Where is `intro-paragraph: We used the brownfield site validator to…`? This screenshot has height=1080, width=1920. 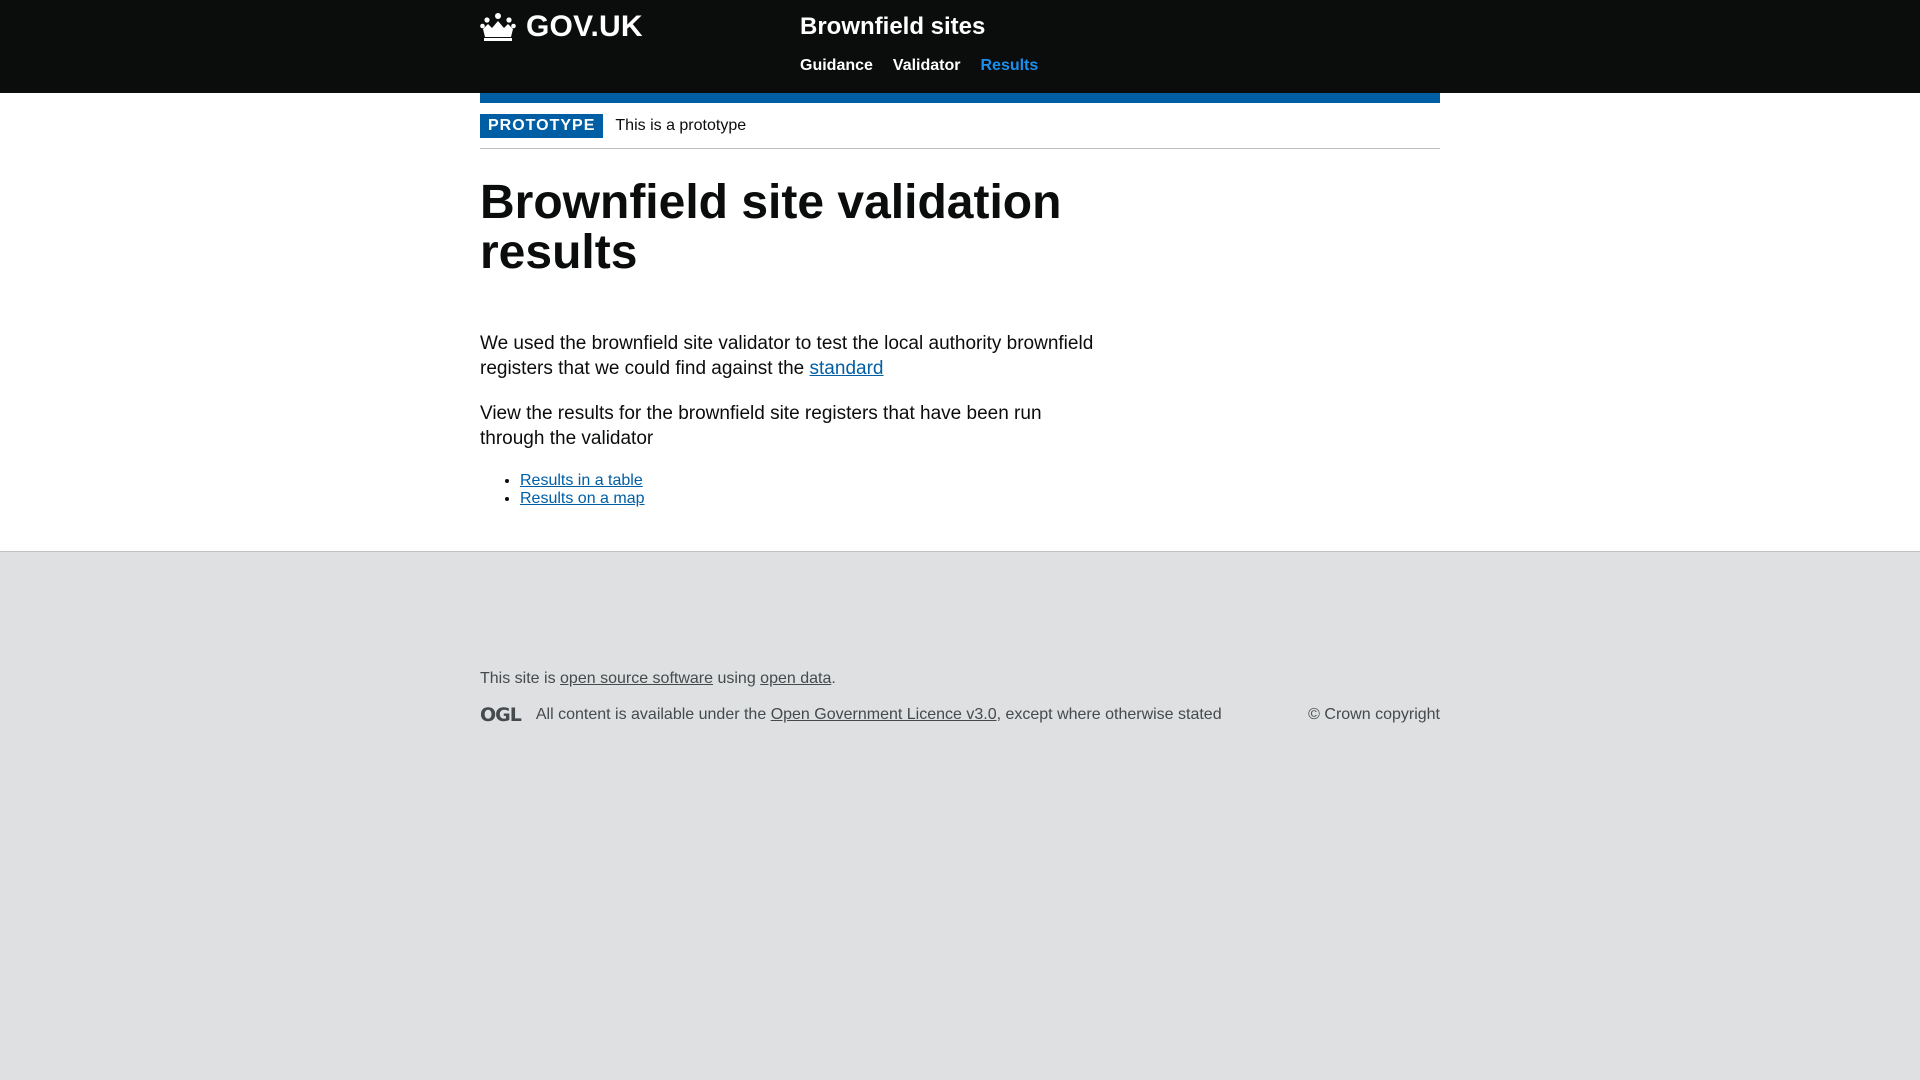 intro-paragraph: We used the brownfield site validator to… is located at coordinates (795, 356).